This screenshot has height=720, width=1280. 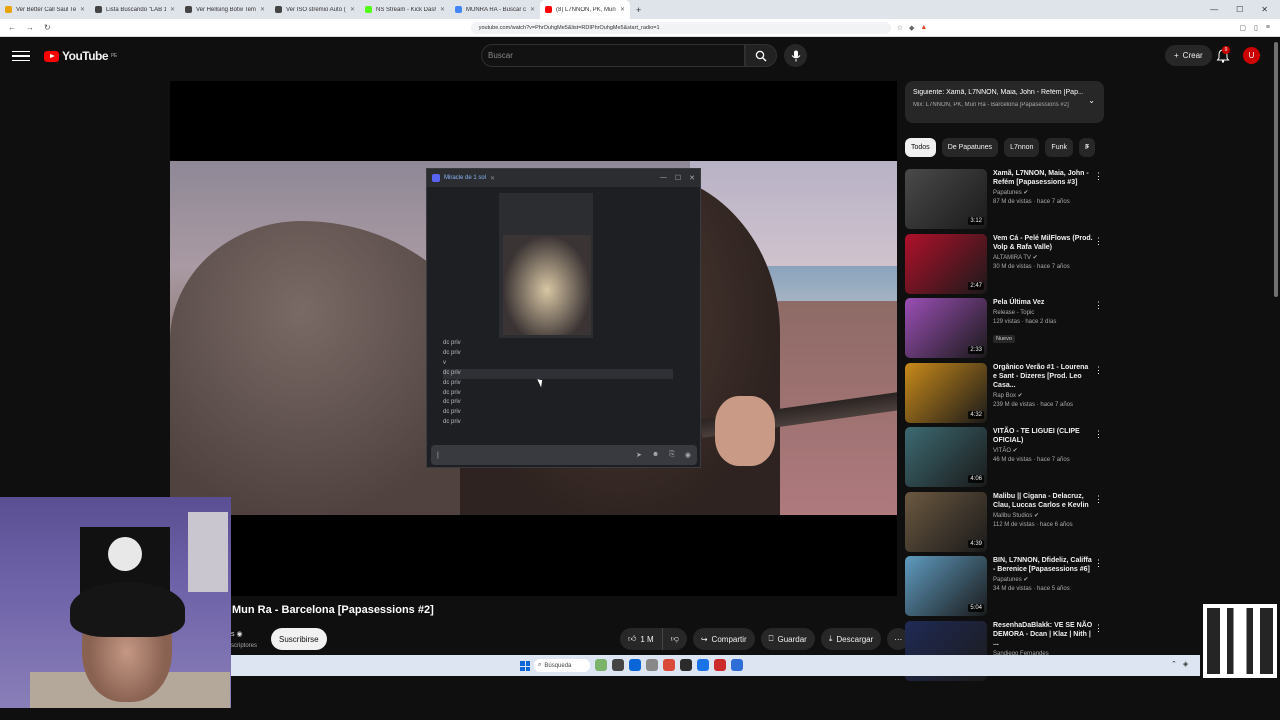 What do you see at coordinates (761, 55) in the screenshot?
I see `search-button` at bounding box center [761, 55].